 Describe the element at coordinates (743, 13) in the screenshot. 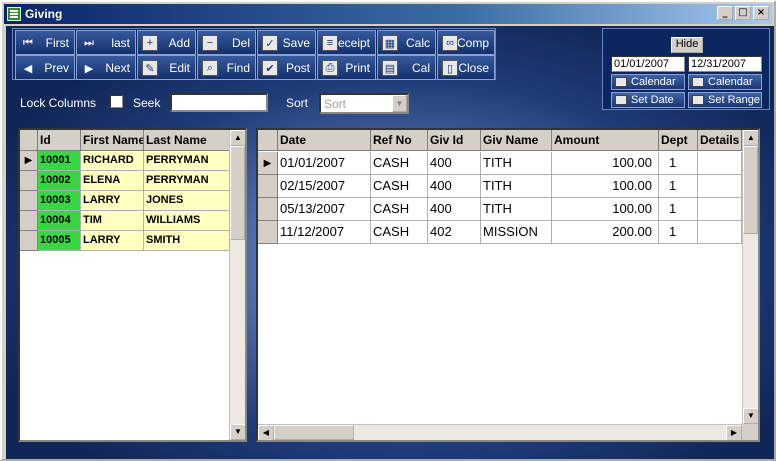

I see `maximize-icon: □` at that location.